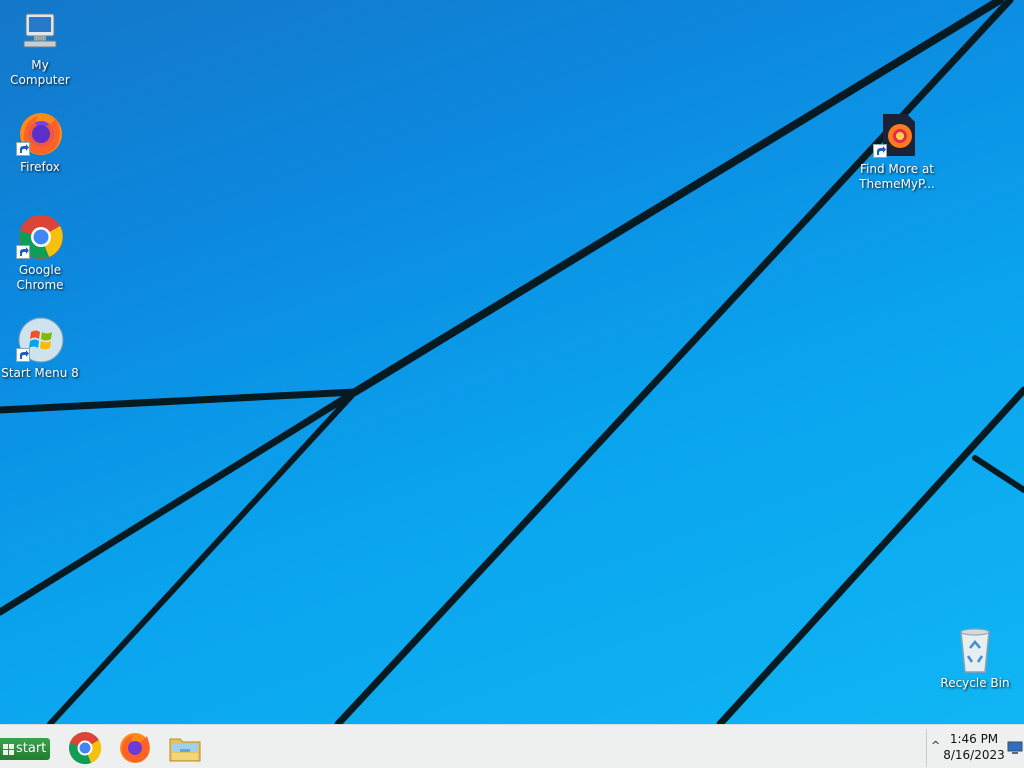 This screenshot has width=1024, height=769. I want to click on desktop-icon-label: Recycle Bin, so click(975, 683).